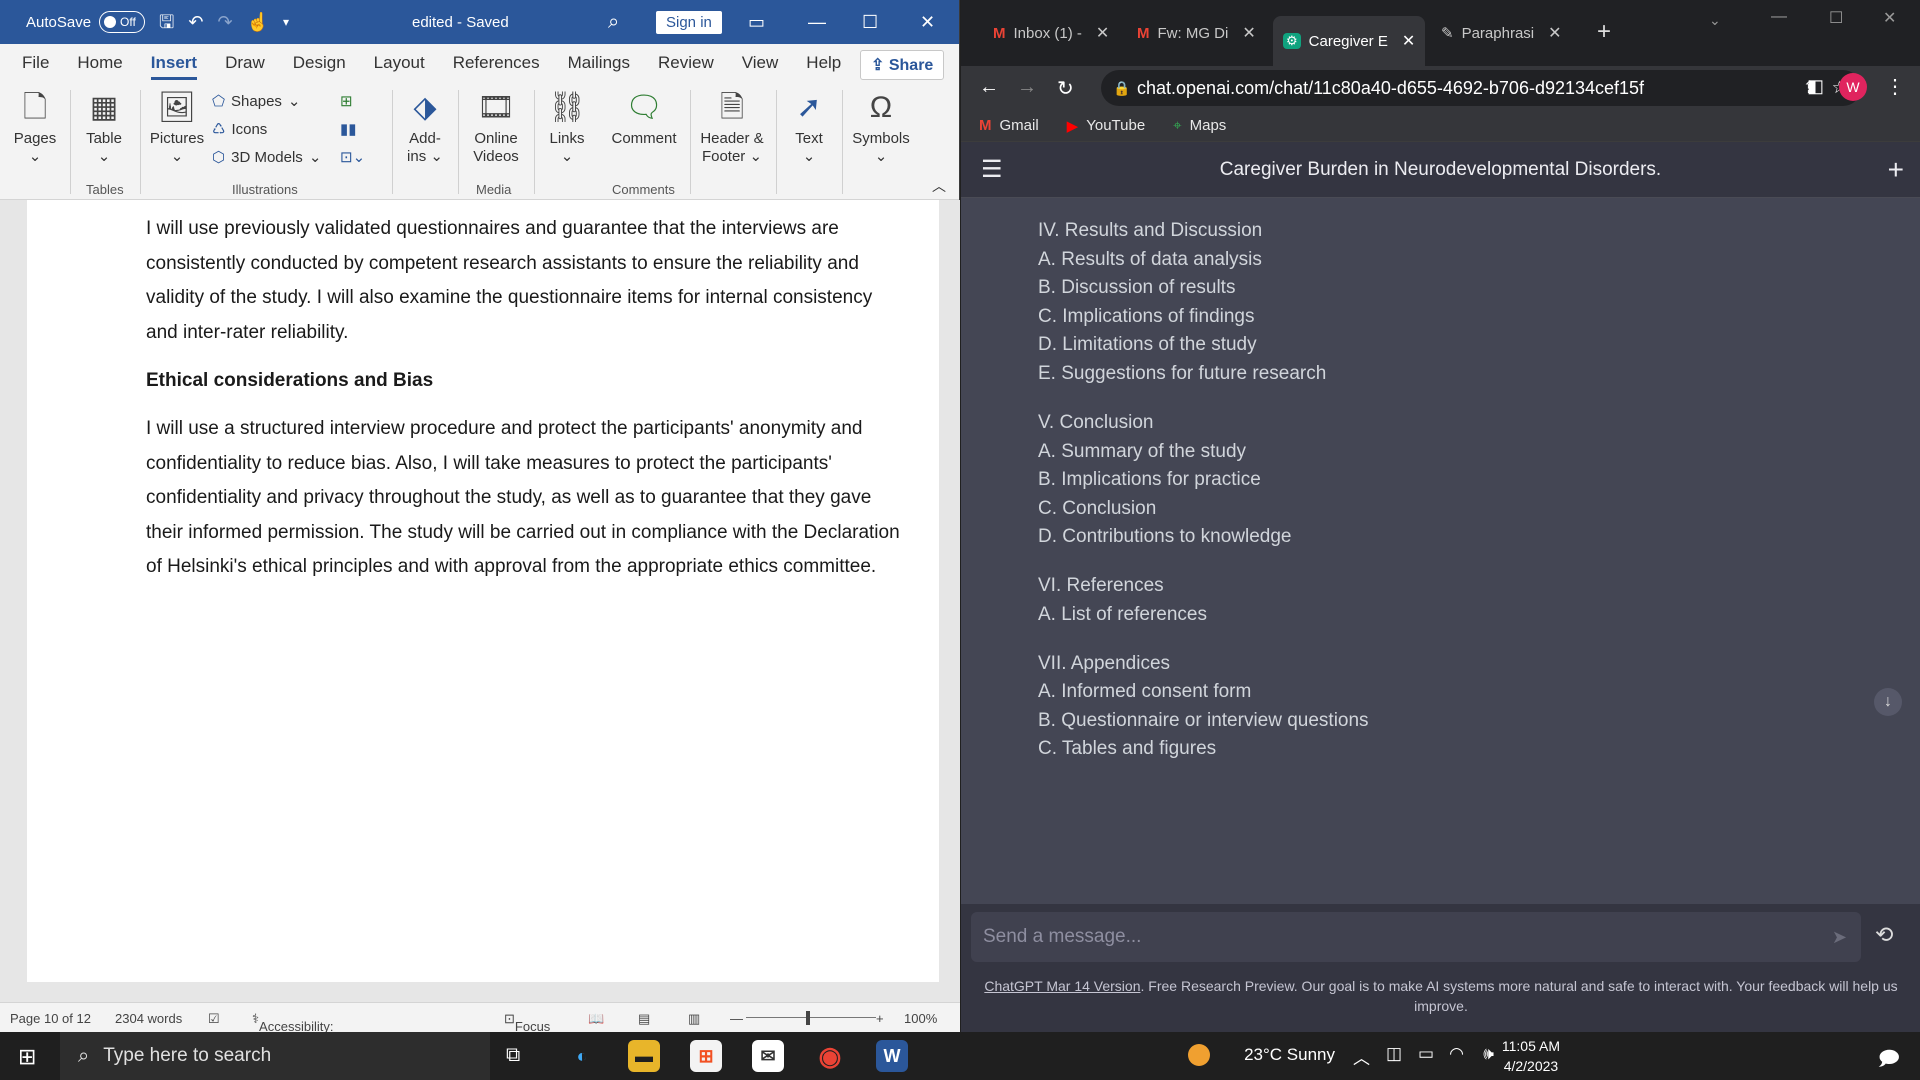 This screenshot has height=1080, width=1920. I want to click on web-layout-icon: ▥, so click(694, 1019).